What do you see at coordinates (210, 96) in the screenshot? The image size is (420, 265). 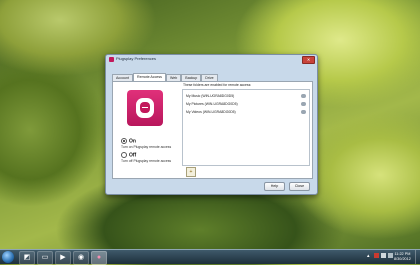 I see `folder-name: My Music (WIN-UGRA8DG0D5)` at bounding box center [210, 96].